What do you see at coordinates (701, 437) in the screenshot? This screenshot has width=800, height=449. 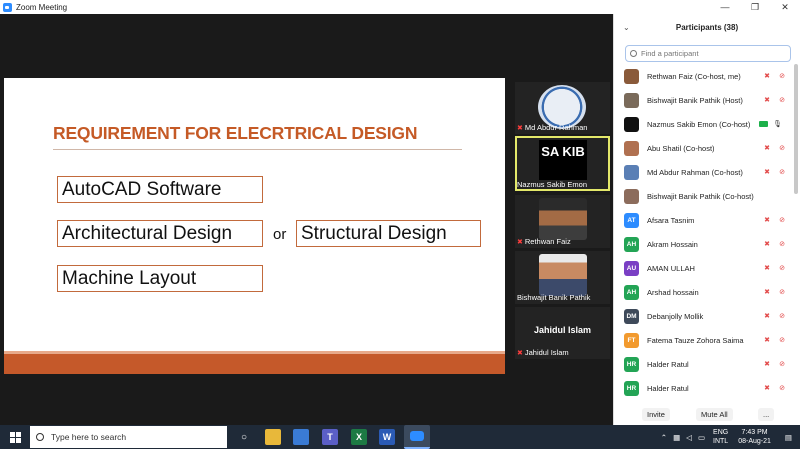 I see `battery-icon: ▭` at bounding box center [701, 437].